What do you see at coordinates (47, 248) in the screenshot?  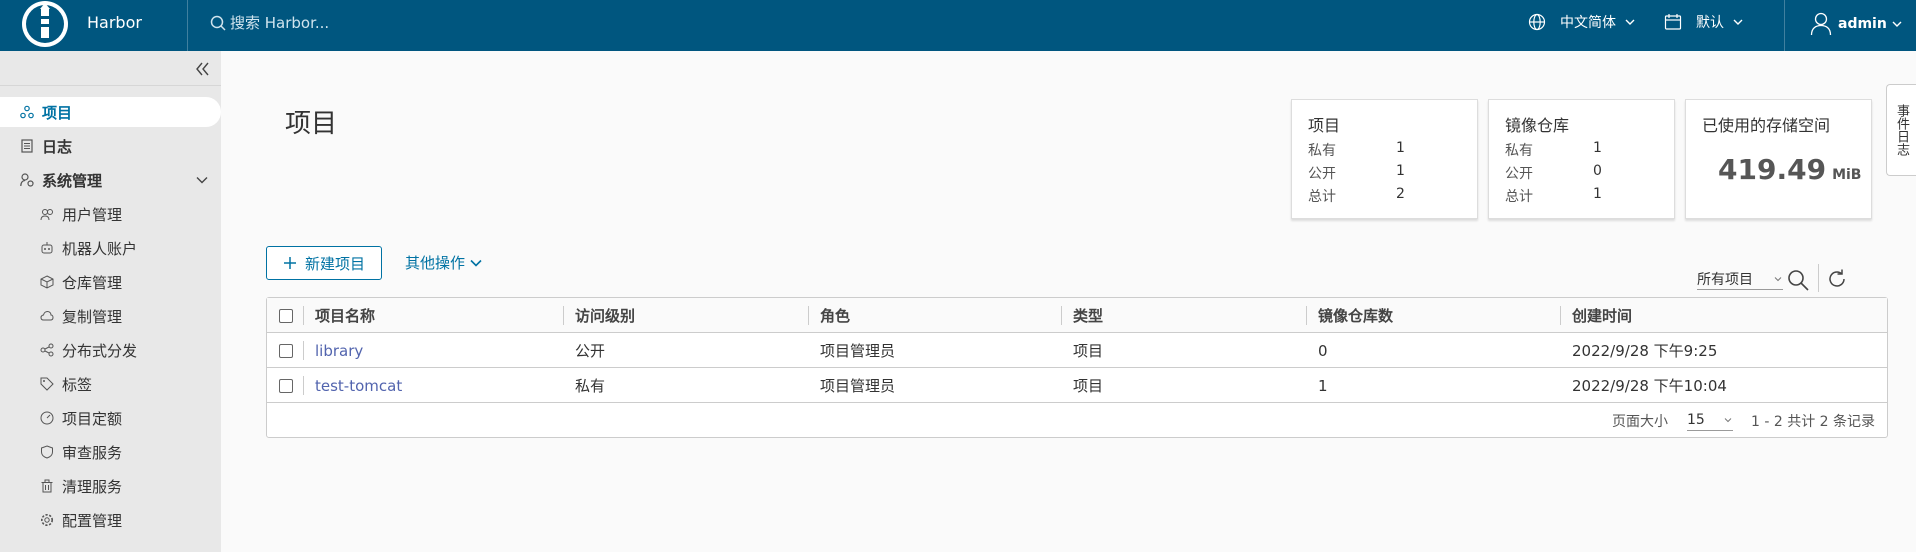 I see `robot-icon` at bounding box center [47, 248].